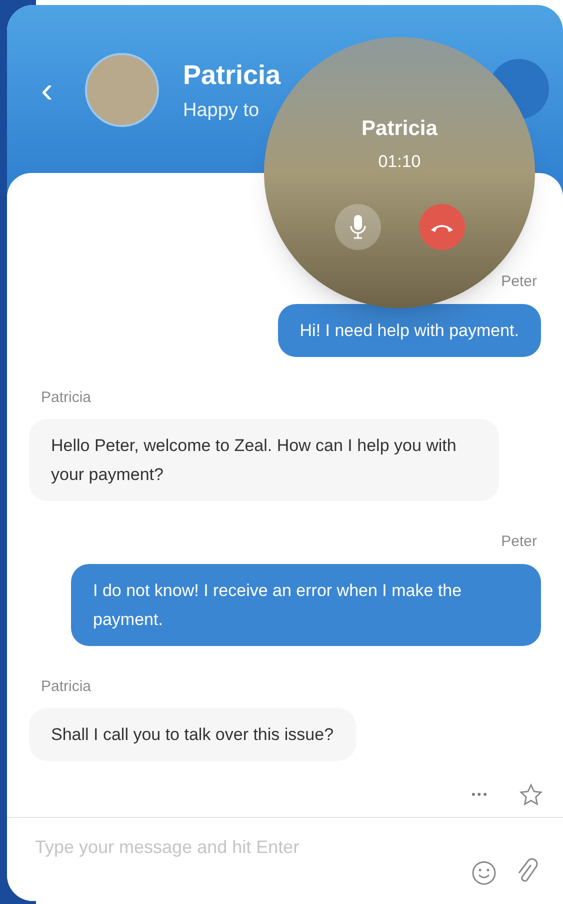 This screenshot has width=563, height=904. Describe the element at coordinates (441, 227) in the screenshot. I see `hang-up-button` at that location.